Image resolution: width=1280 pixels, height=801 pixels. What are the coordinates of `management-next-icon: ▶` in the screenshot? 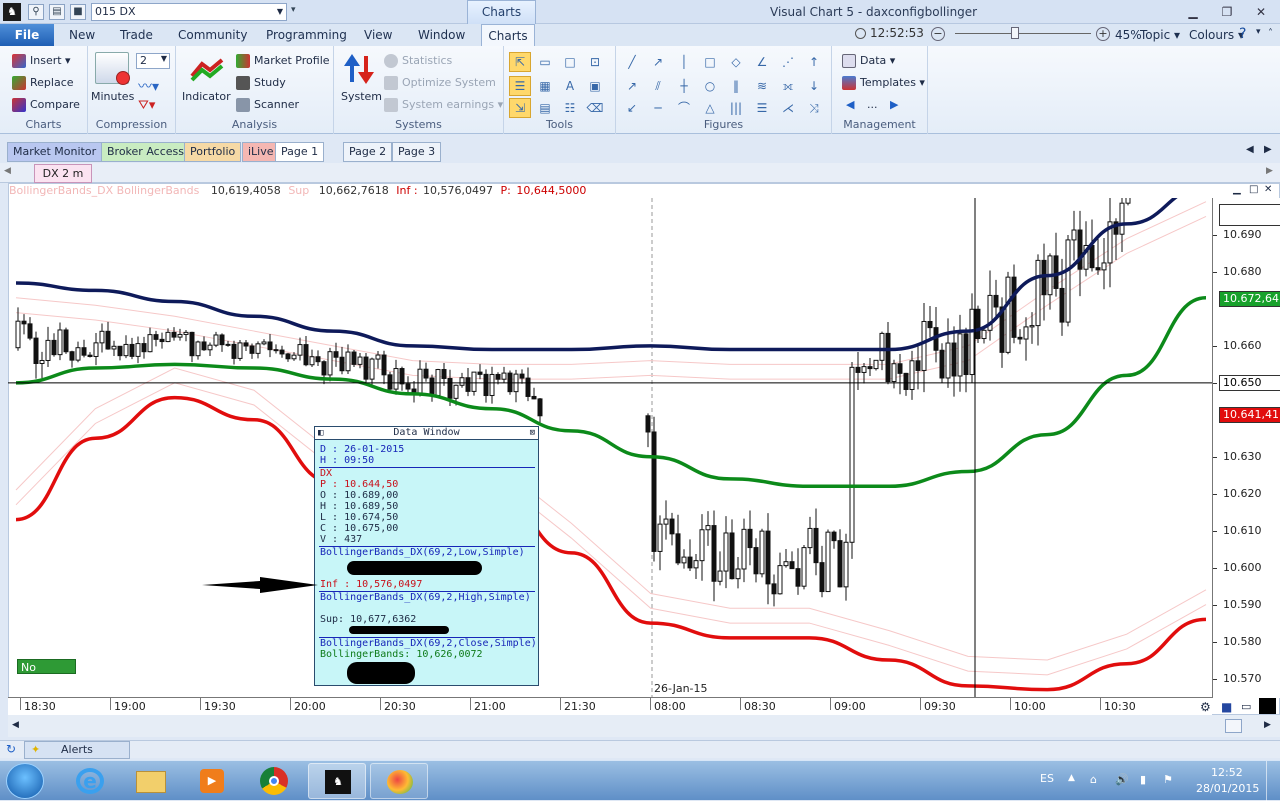 It's located at (894, 104).